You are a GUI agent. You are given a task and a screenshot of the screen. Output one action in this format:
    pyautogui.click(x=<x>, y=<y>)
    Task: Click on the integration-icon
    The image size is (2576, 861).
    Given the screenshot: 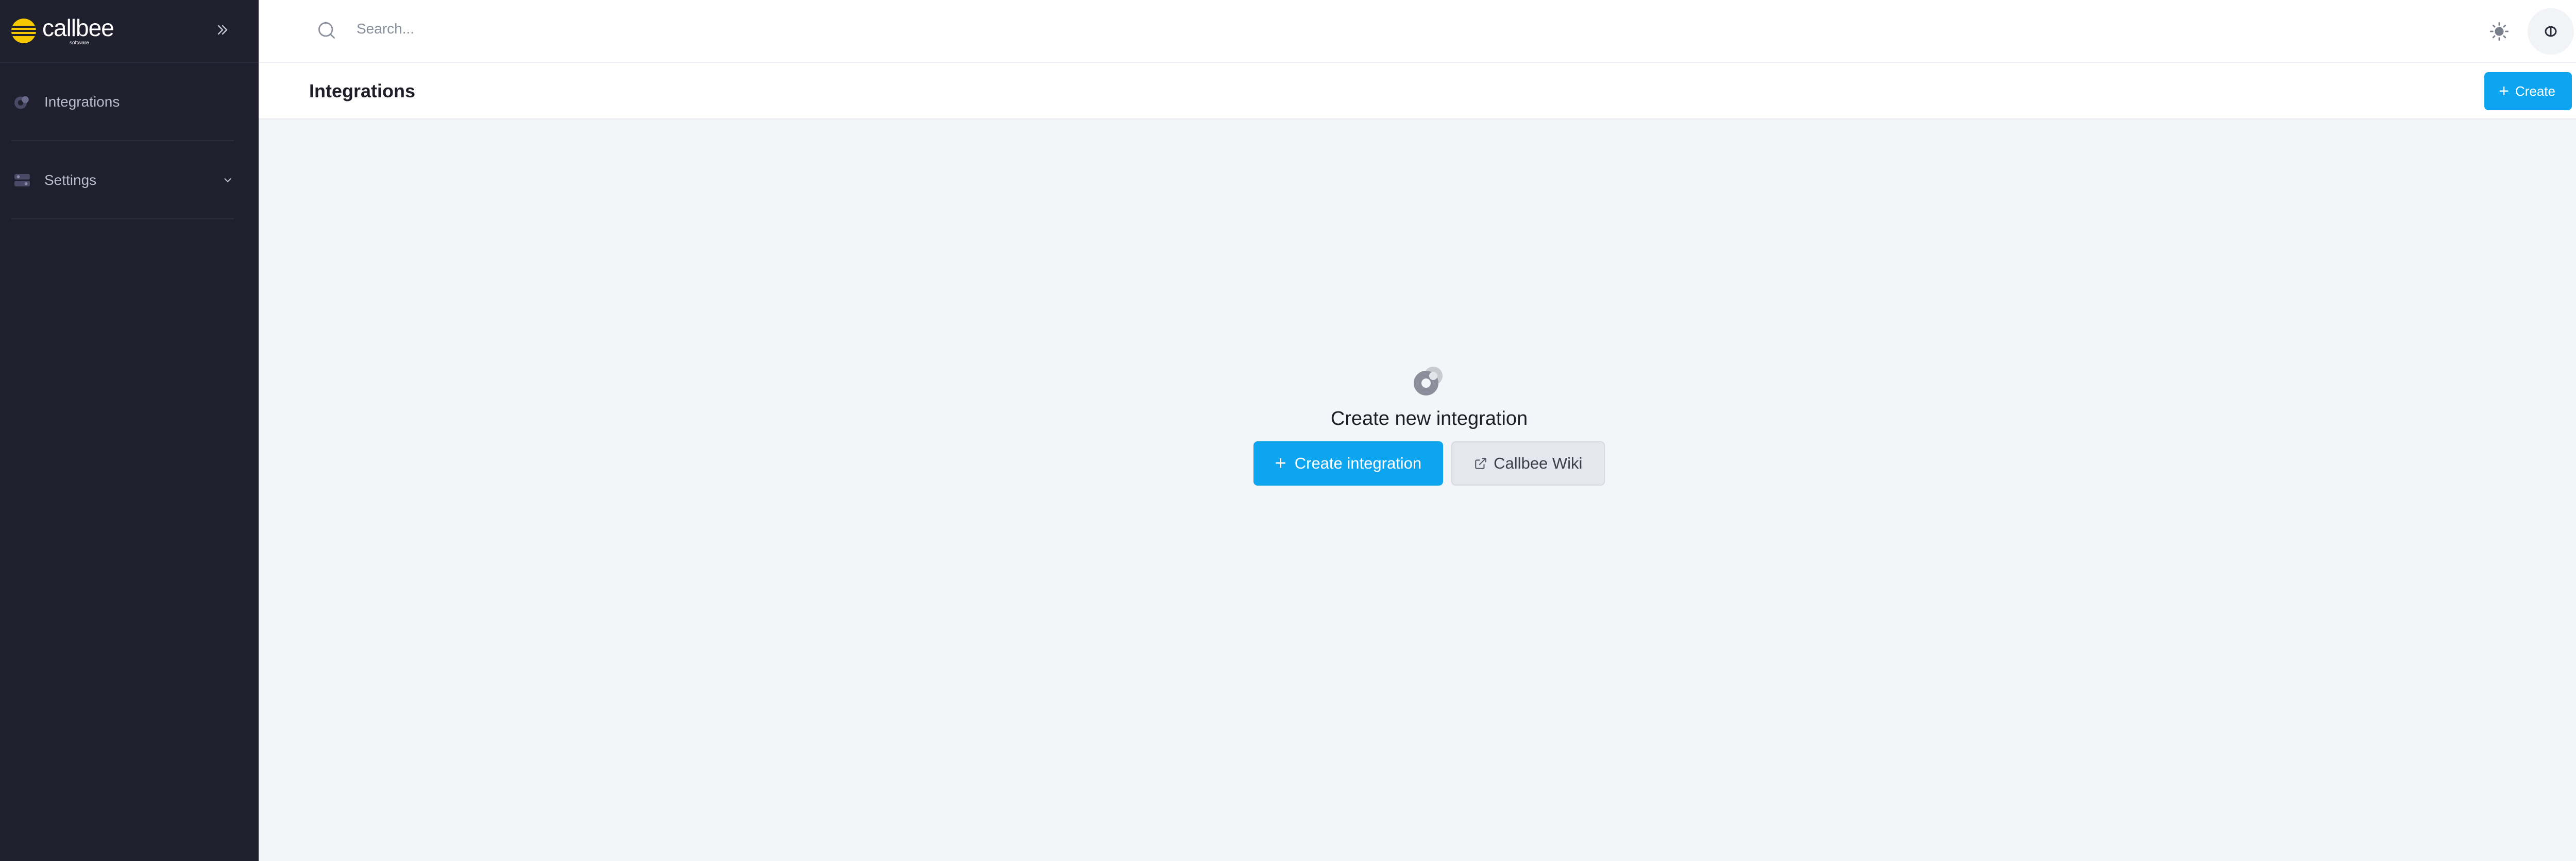 What is the action you would take?
    pyautogui.click(x=1429, y=381)
    